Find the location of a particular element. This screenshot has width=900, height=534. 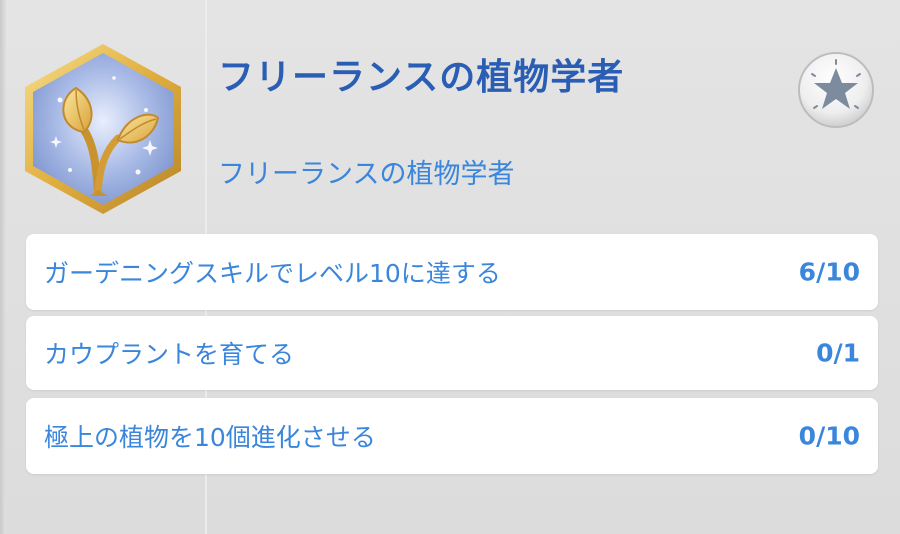

goal-progress: 0/10 is located at coordinates (829, 436).